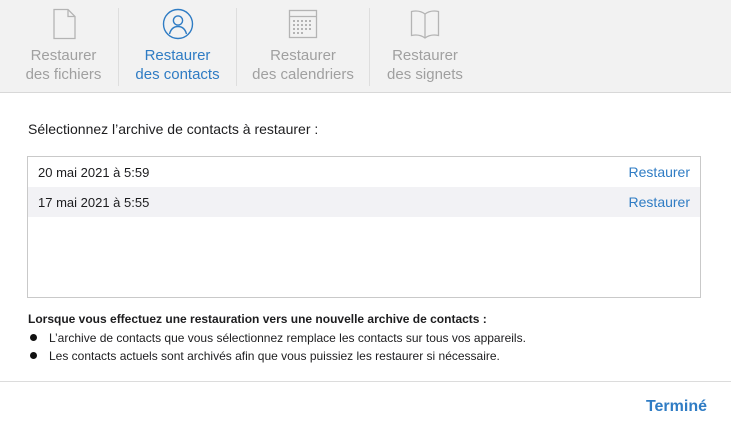 The height and width of the screenshot is (438, 731). Describe the element at coordinates (676, 407) in the screenshot. I see `done-button: Terminé` at that location.